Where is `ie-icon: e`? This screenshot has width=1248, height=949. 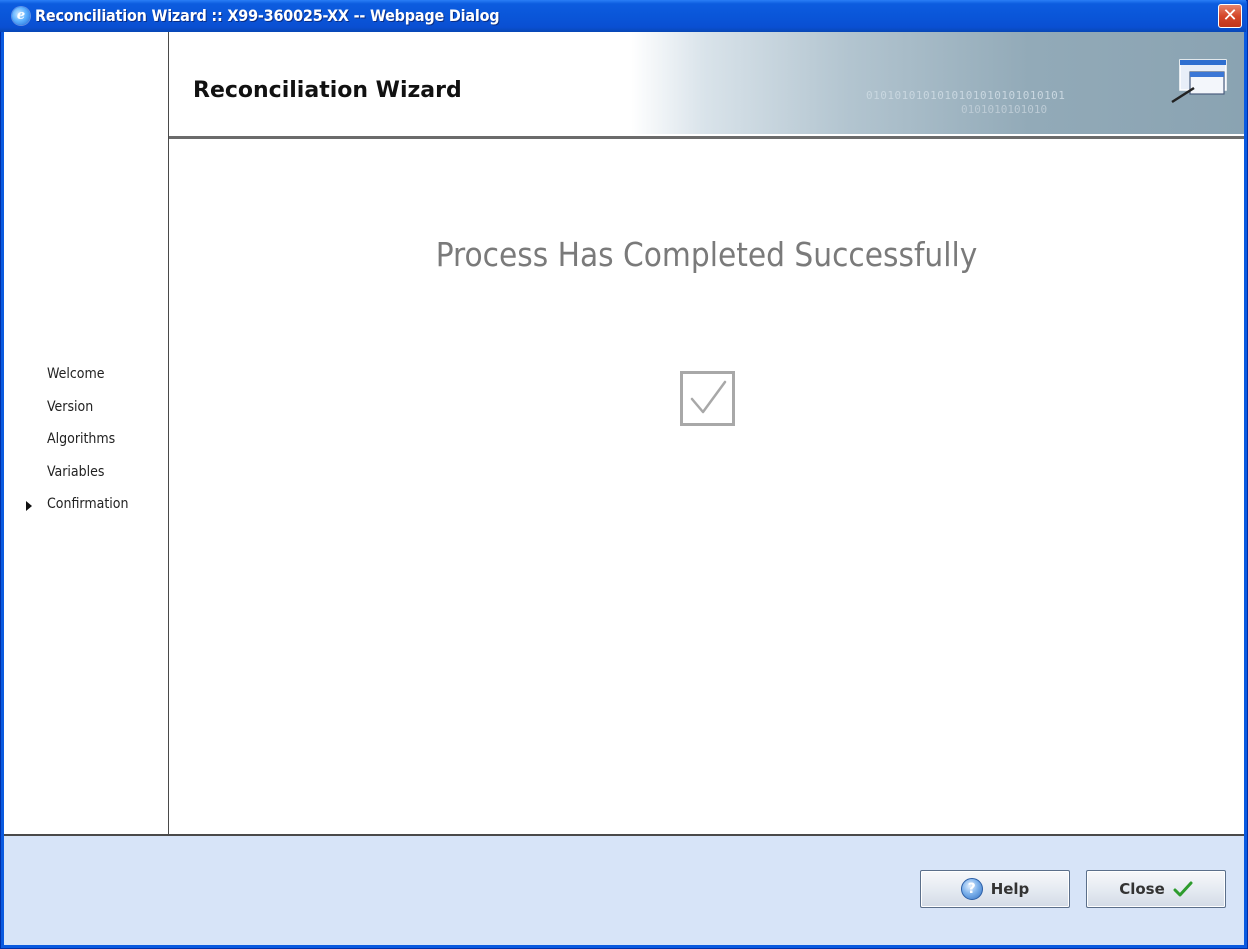 ie-icon: e is located at coordinates (21, 16).